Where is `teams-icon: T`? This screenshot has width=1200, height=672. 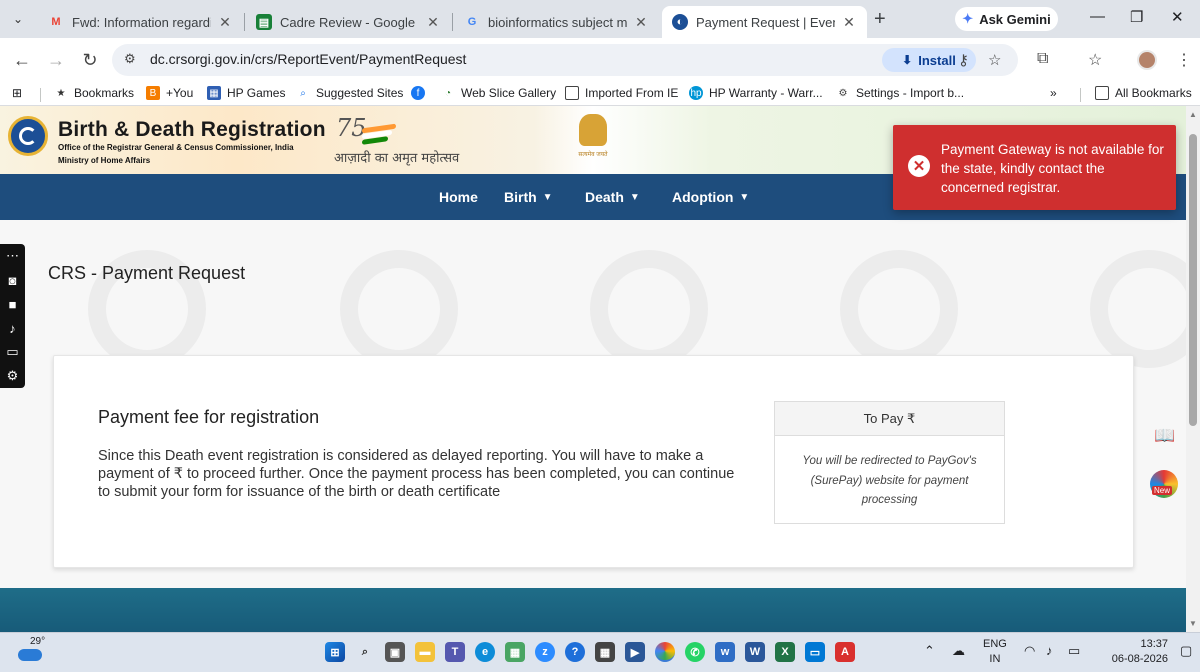
teams-icon: T is located at coordinates (455, 652).